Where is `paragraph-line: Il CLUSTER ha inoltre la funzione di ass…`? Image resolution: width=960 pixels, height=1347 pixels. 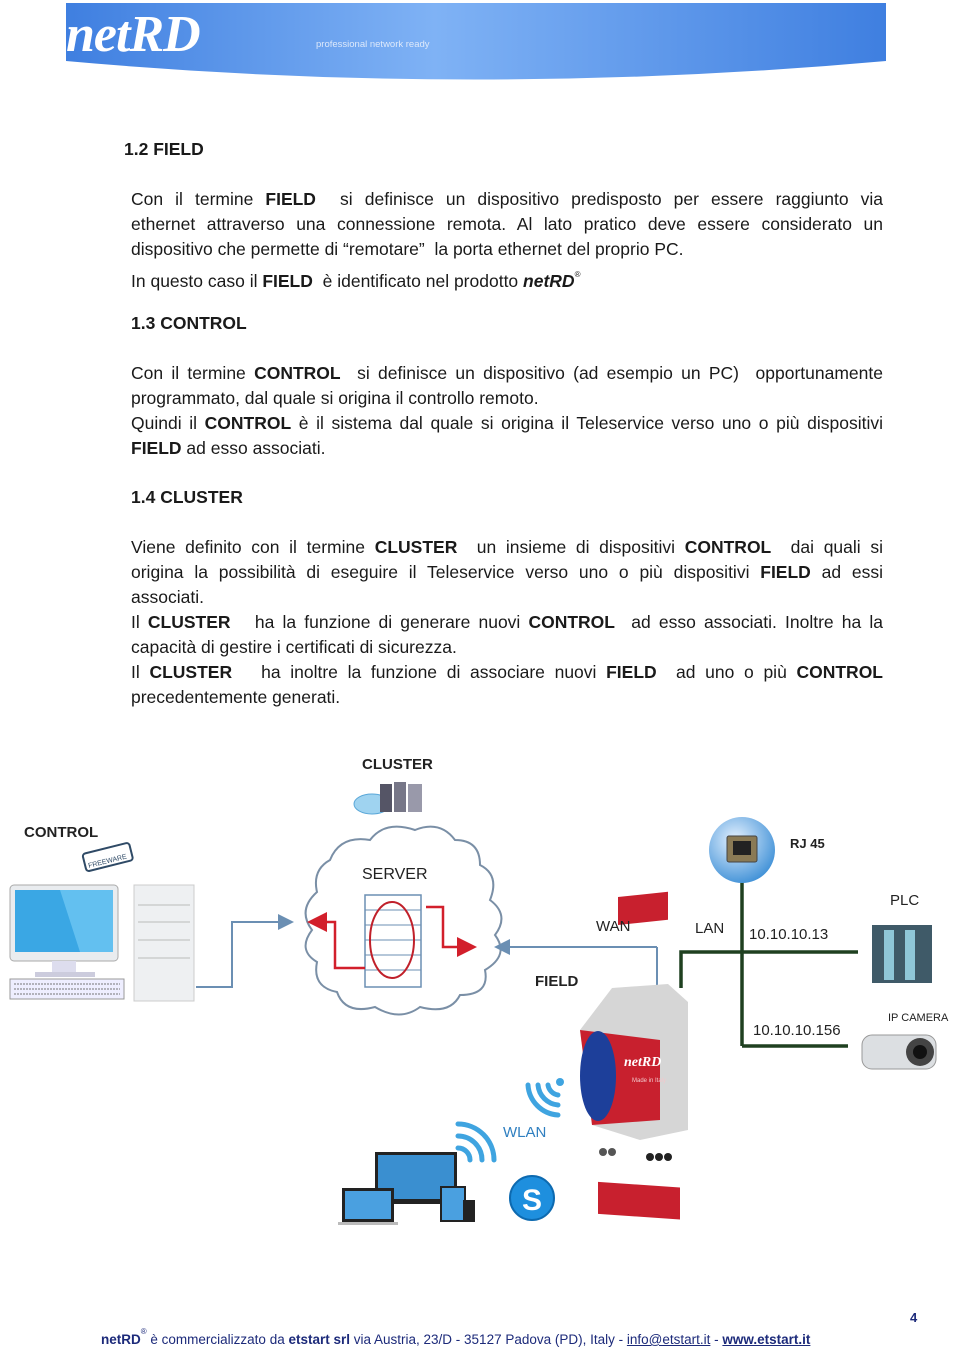 paragraph-line: Il CLUSTER ha inoltre la funzione di ass… is located at coordinates (507, 672).